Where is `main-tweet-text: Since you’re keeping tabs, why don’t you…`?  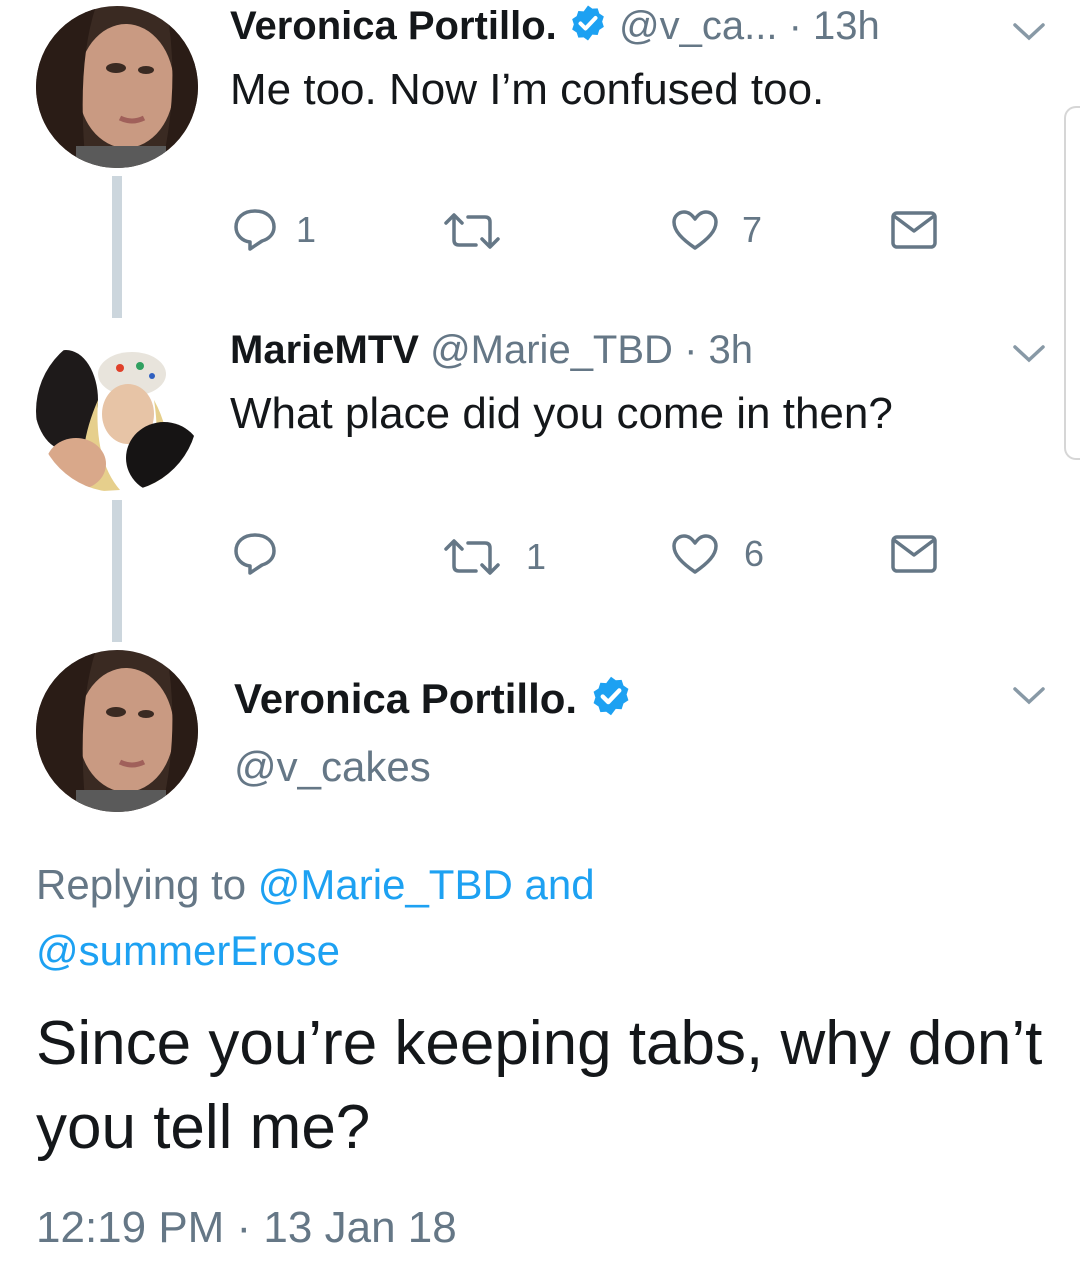
main-tweet-text: Since you’re keeping tabs, why don’t you… is located at coordinates (539, 1085).